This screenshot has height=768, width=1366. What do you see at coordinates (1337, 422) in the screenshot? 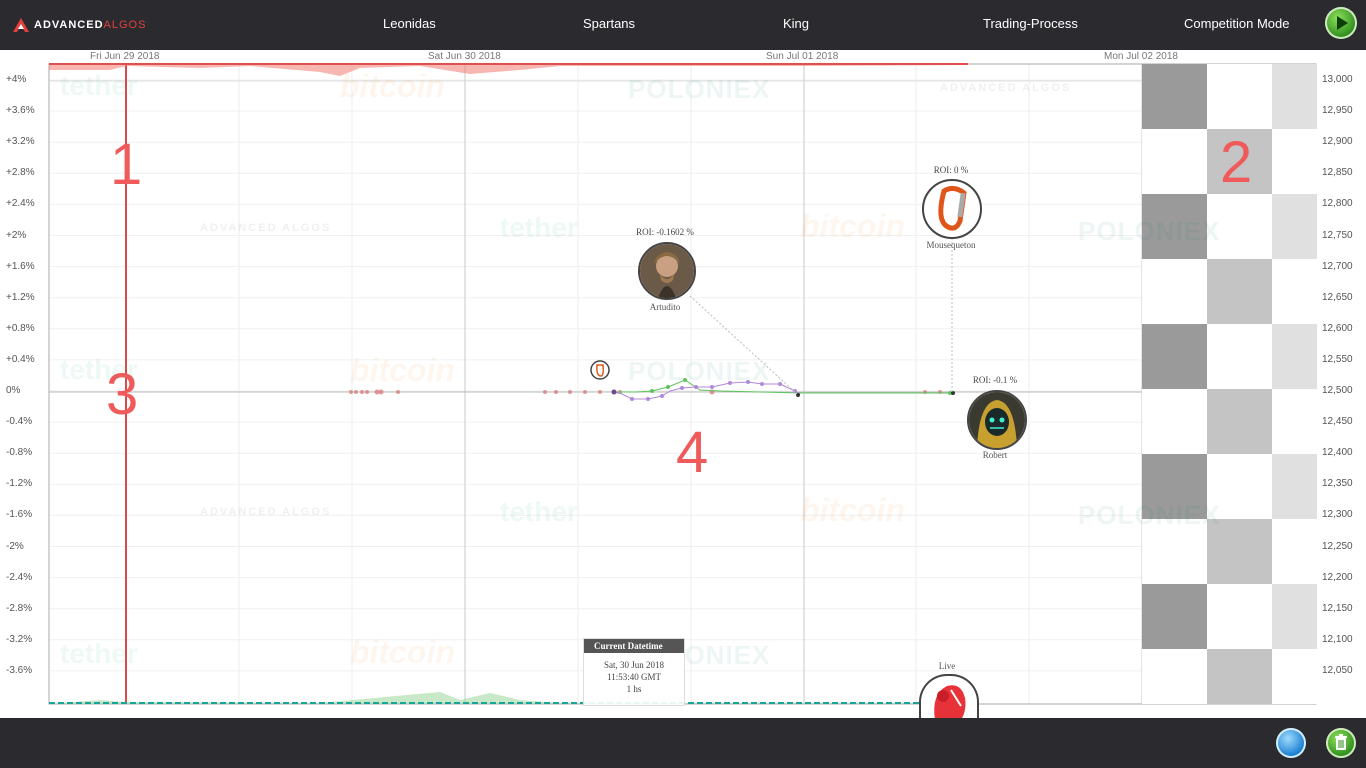
I see `right-axis-tick: 12,450` at bounding box center [1337, 422].